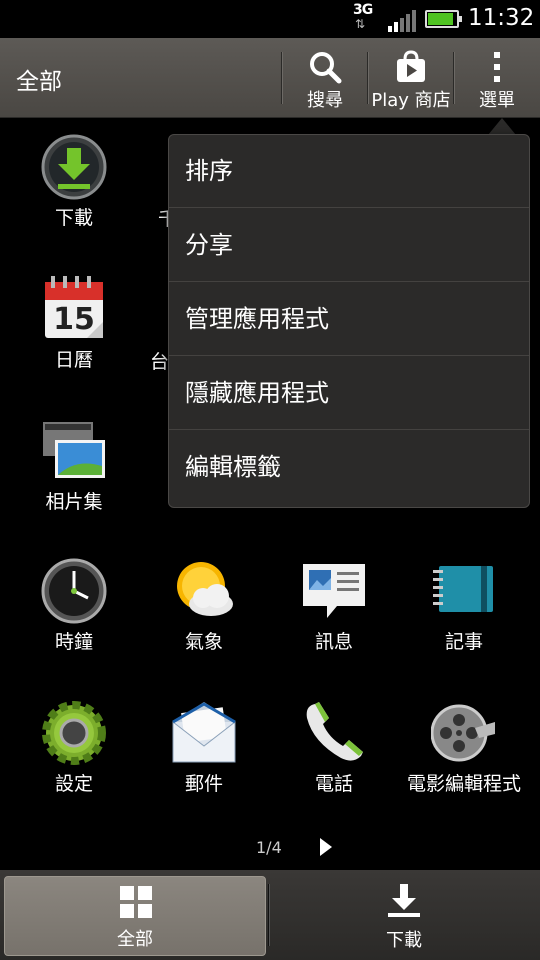 This screenshot has width=540, height=960. I want to click on download-icon, so click(74, 167).